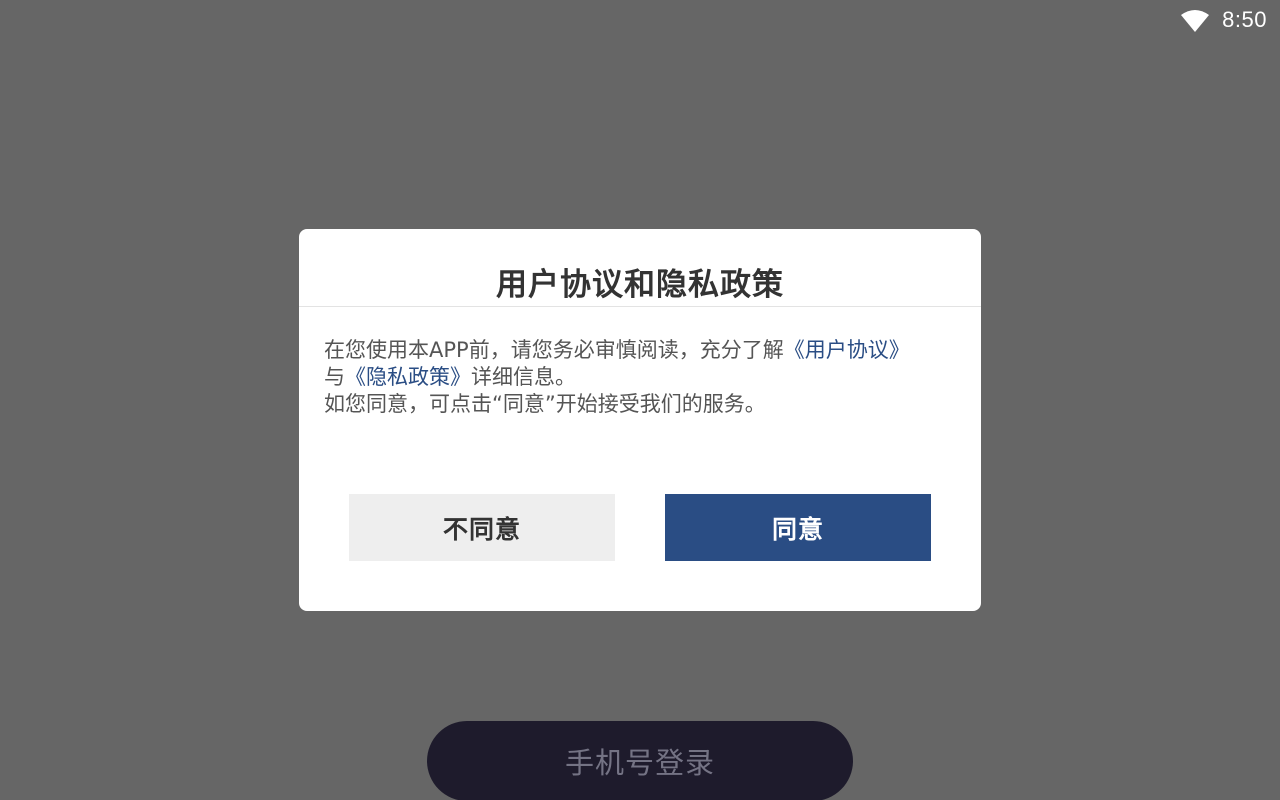 This screenshot has height=800, width=1280. What do you see at coordinates (798, 527) in the screenshot?
I see `agree-button: 同意` at bounding box center [798, 527].